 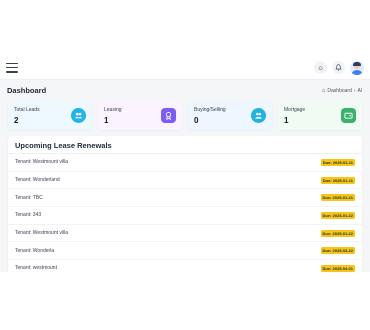 I want to click on topbar-actions: ☼, so click(x=339, y=67).